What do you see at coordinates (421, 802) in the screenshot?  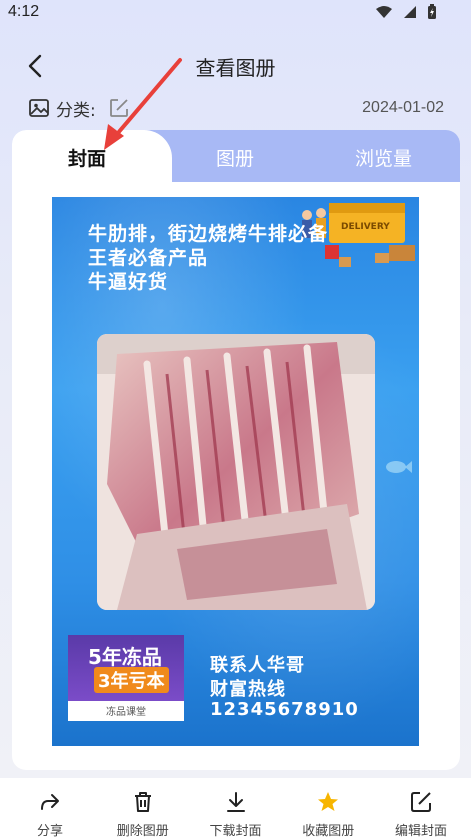 I see `edit-icon` at bounding box center [421, 802].